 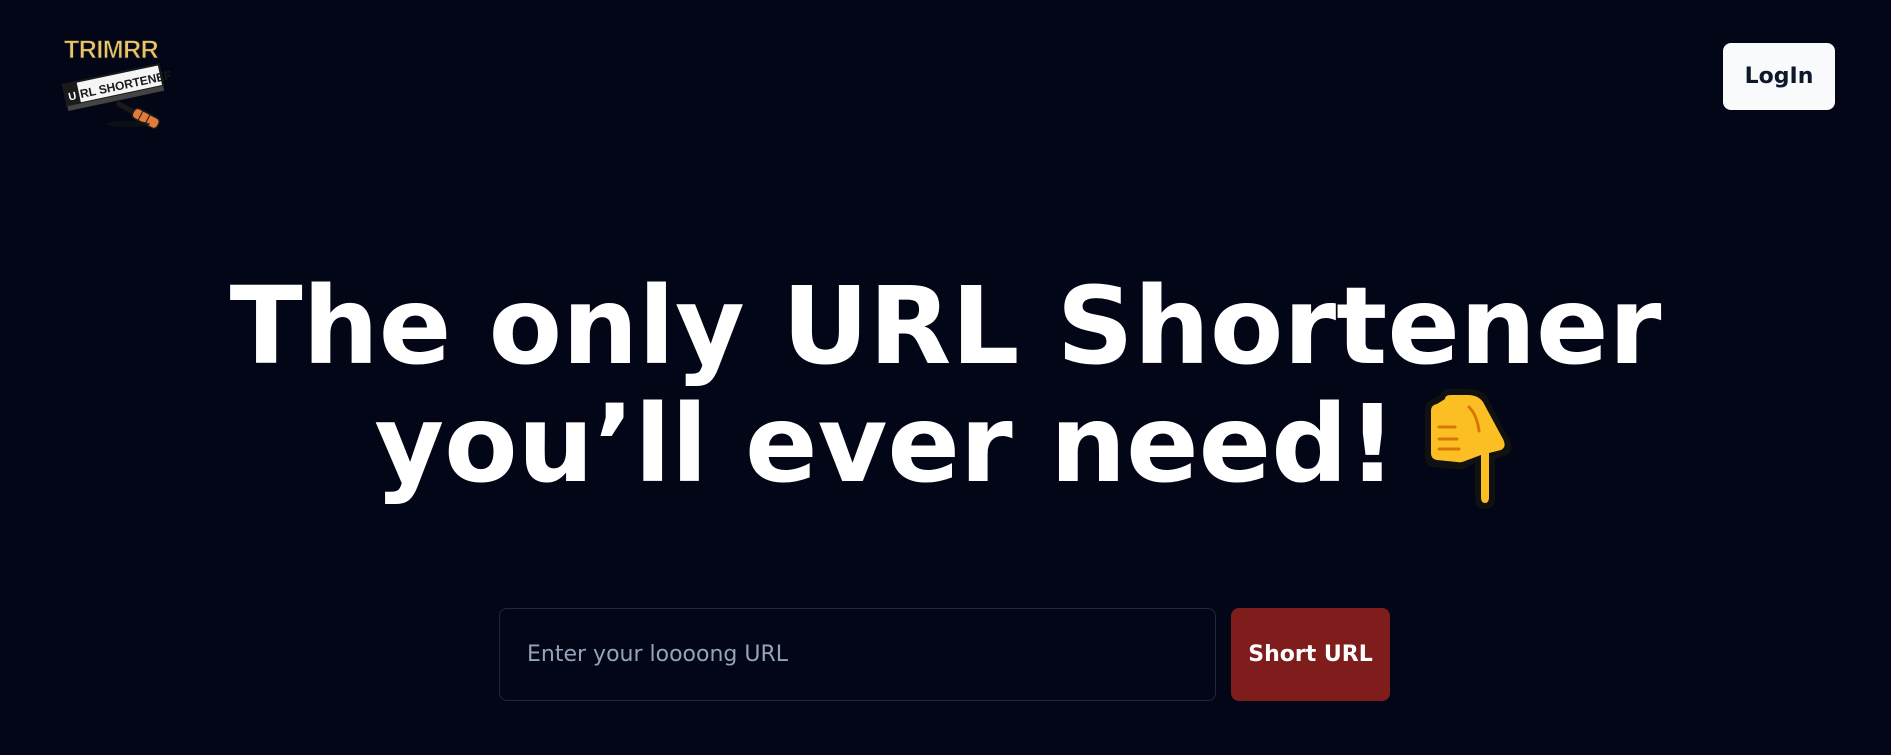 I want to click on short-url-button: Short URL, so click(x=1310, y=654).